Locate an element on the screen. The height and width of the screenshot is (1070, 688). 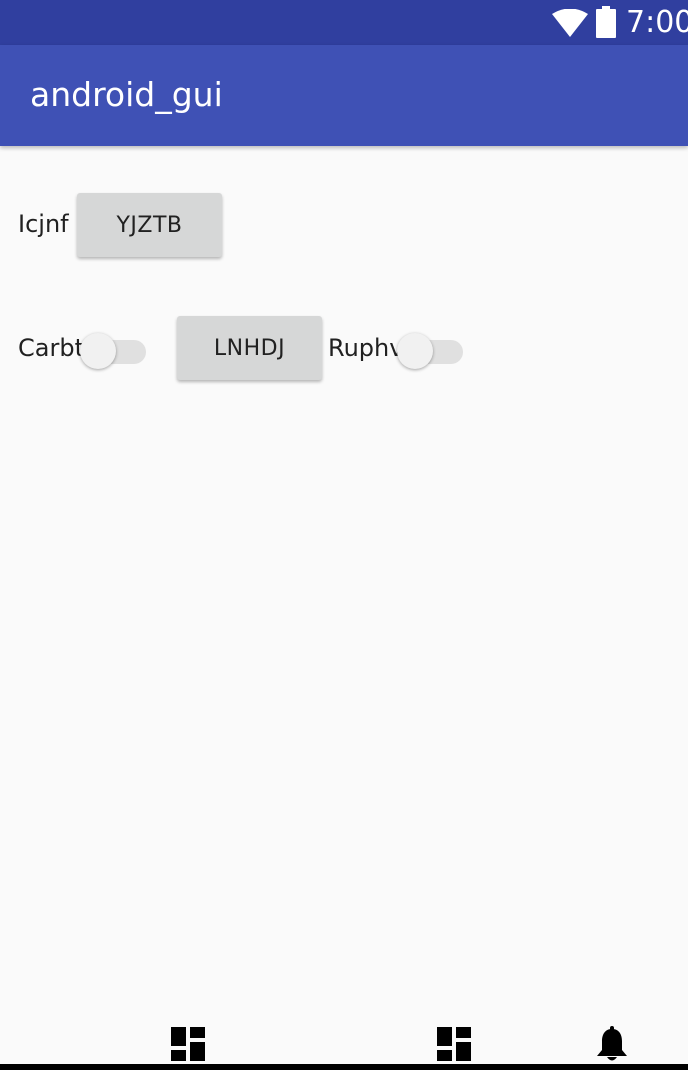
bell-icon is located at coordinates (612, 1044).